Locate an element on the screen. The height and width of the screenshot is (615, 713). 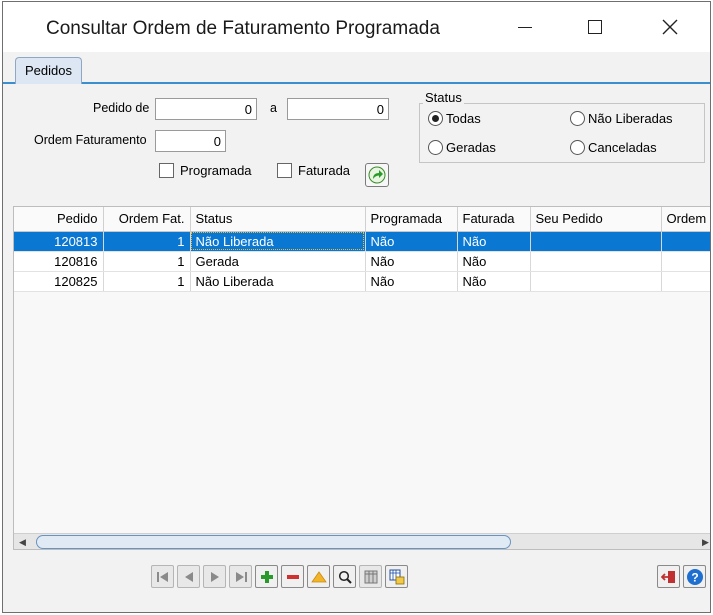
maximize-icon is located at coordinates (595, 27).